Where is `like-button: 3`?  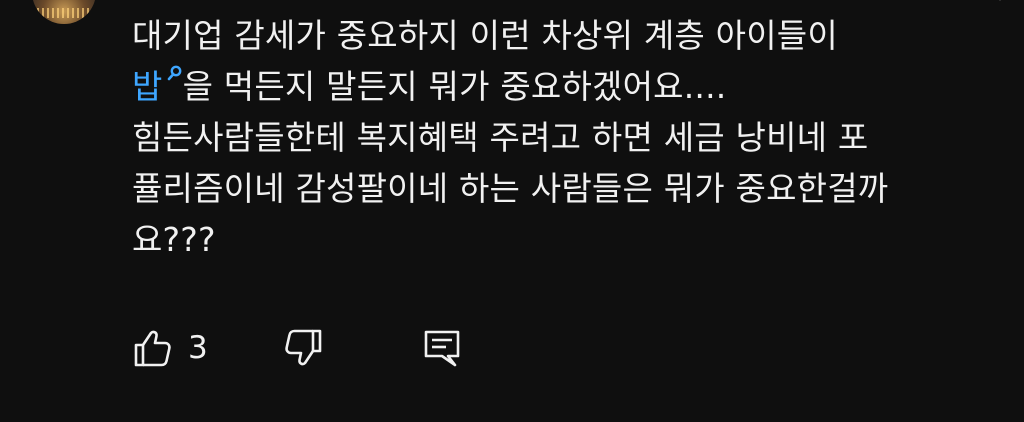 like-button: 3 is located at coordinates (170, 348).